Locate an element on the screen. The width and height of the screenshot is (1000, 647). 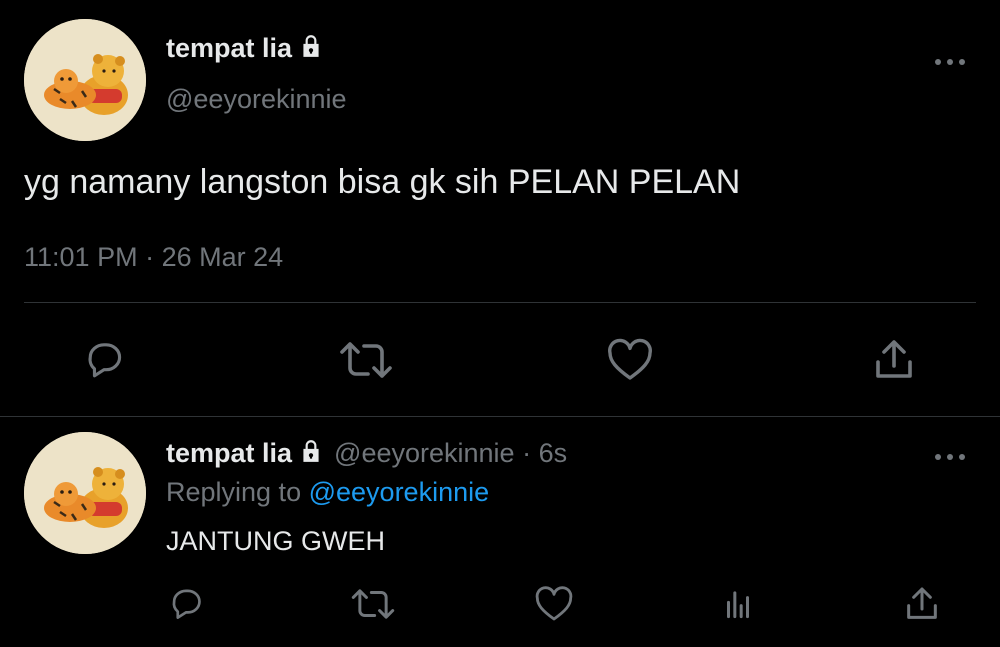
tweet-date: 26 Mar 24 is located at coordinates (222, 257).